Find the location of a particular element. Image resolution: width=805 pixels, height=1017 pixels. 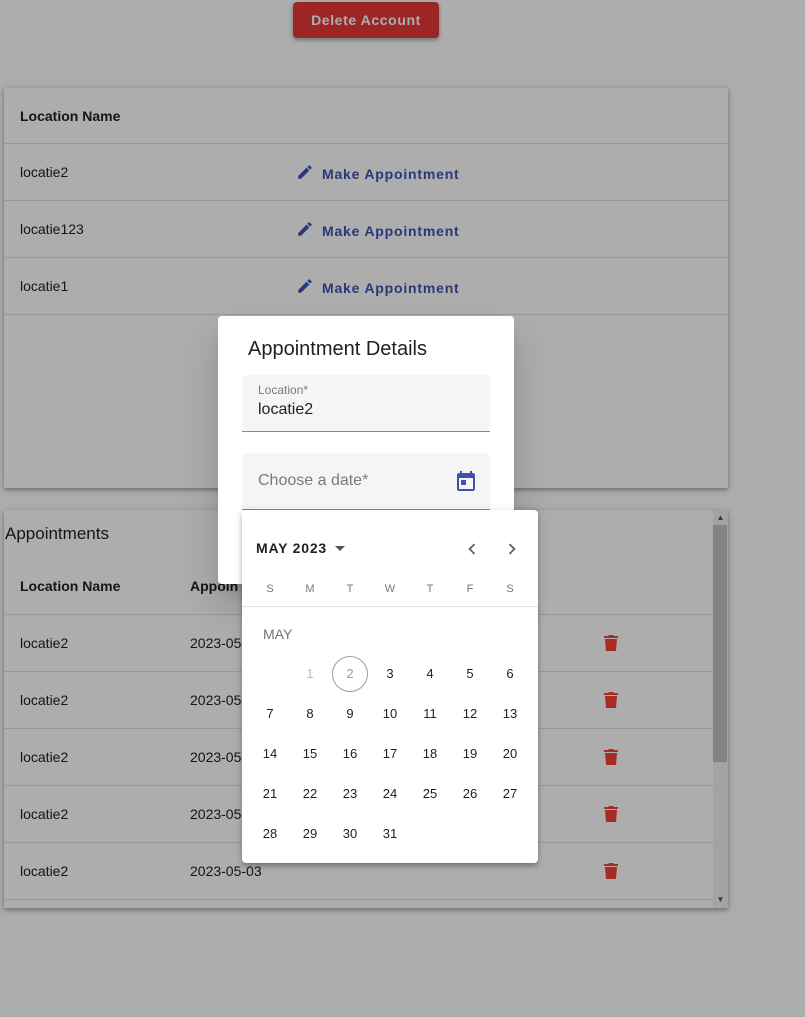

location-field: Location* locatie2 is located at coordinates (366, 403).